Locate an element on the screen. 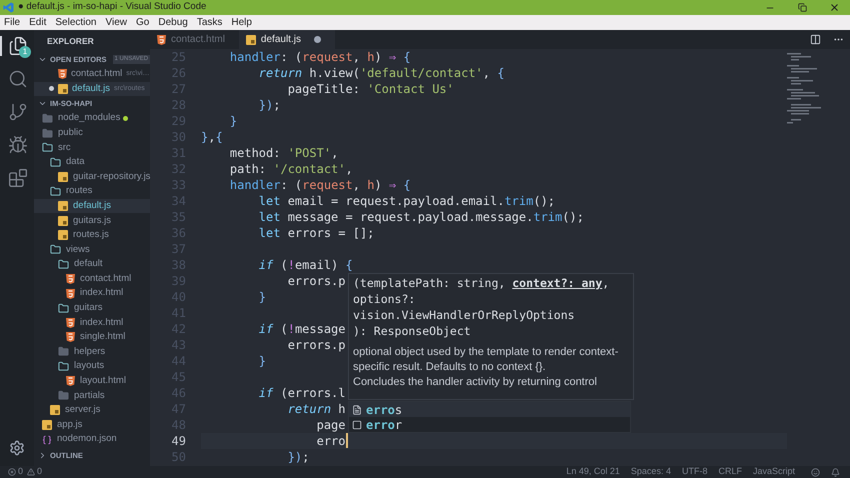 Image resolution: width=850 pixels, height=478 pixels. status-item: CRLF is located at coordinates (730, 471).